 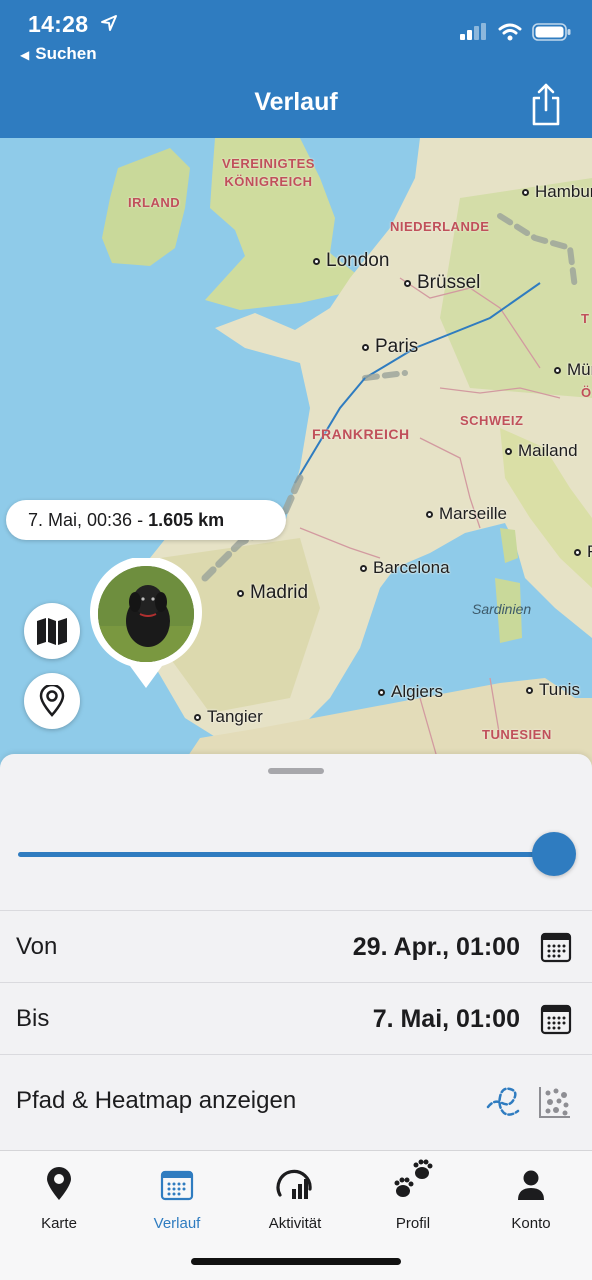 What do you see at coordinates (411, 567) in the screenshot?
I see `city-name: Barcelona` at bounding box center [411, 567].